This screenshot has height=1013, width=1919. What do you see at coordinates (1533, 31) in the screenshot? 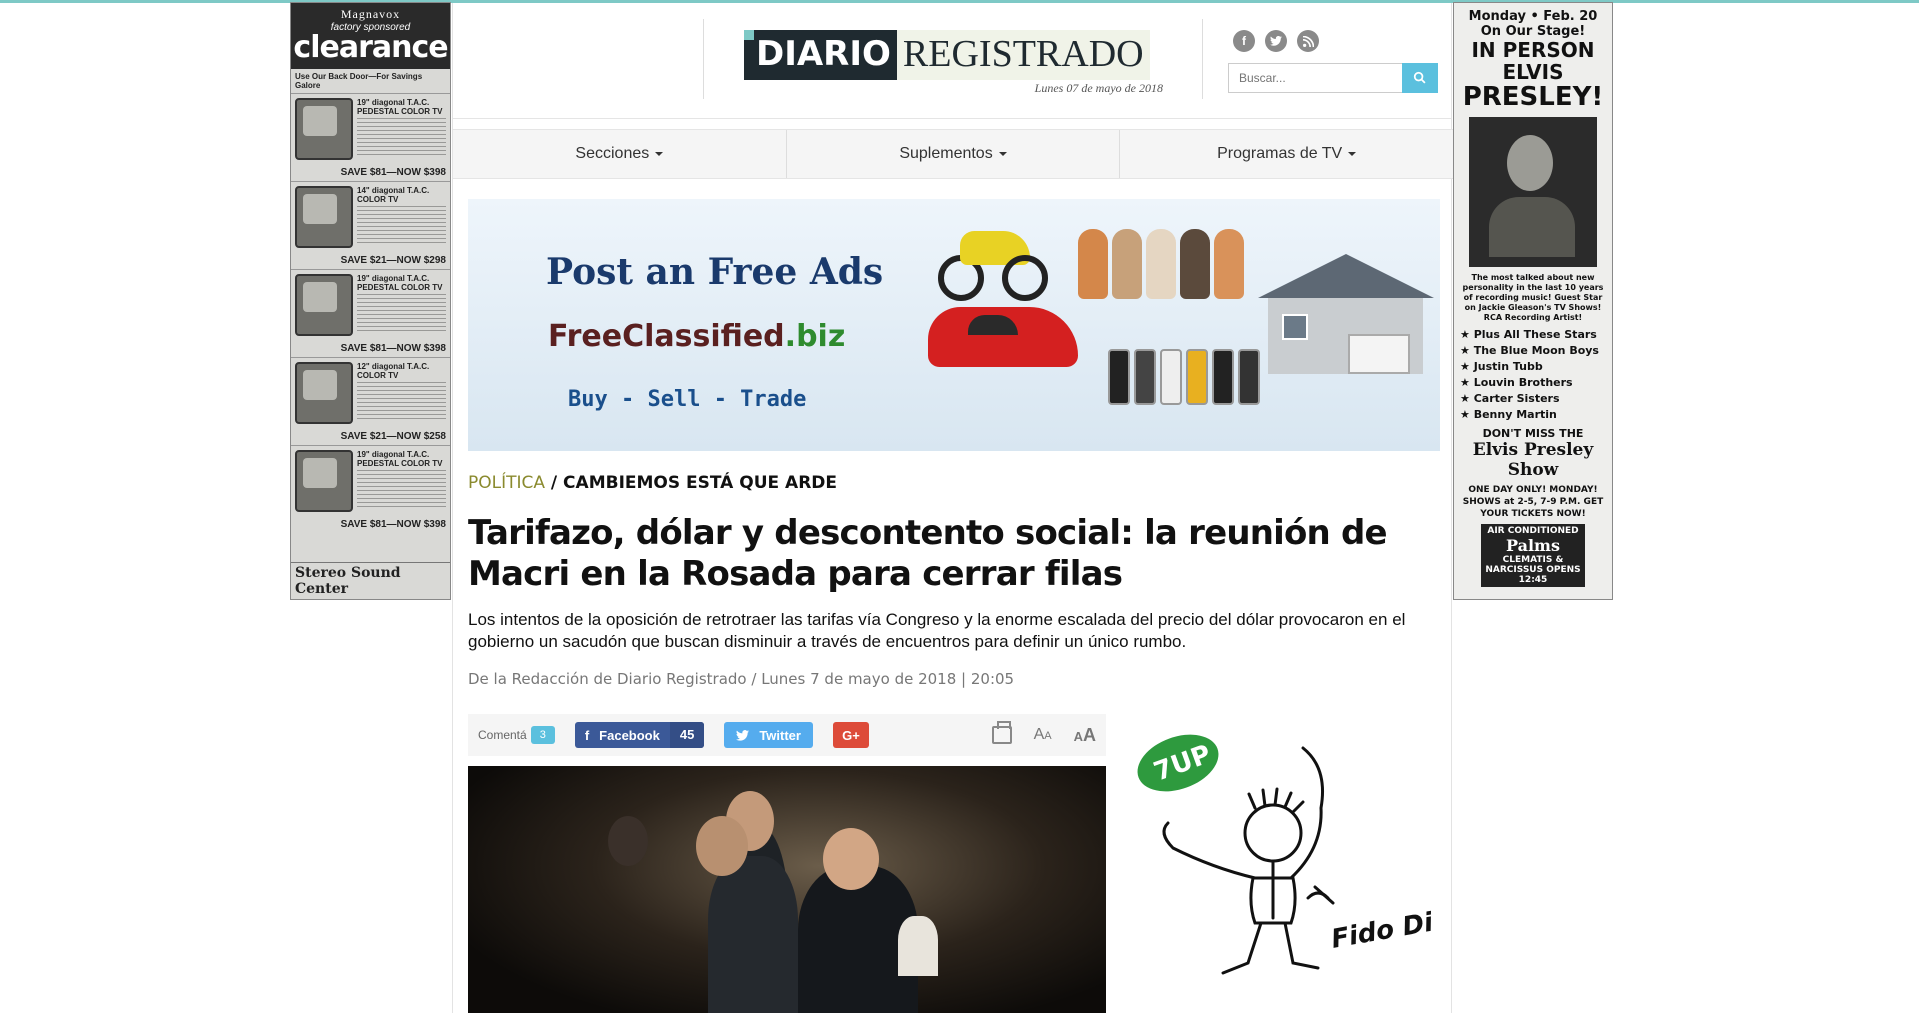
I see `right-ad-stage: On Our Stage!` at bounding box center [1533, 31].